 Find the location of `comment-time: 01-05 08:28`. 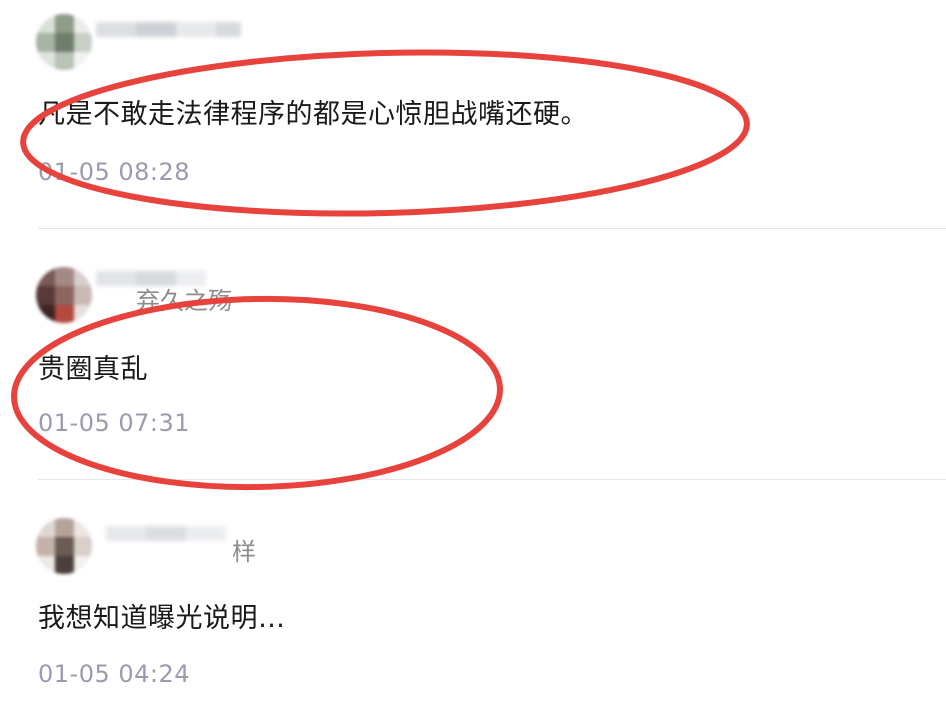

comment-time: 01-05 08:28 is located at coordinates (114, 172).